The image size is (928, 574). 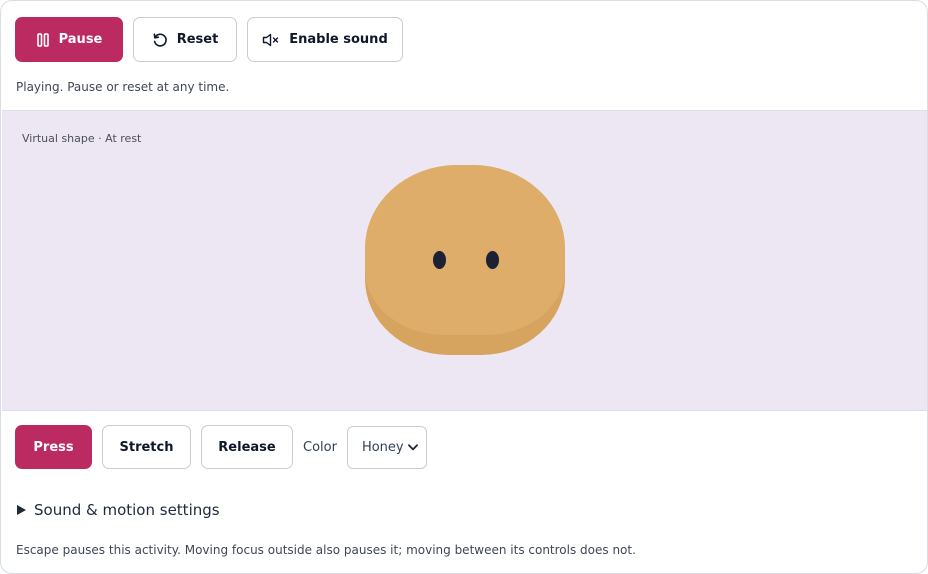 I want to click on virtual-shape-highlight, so click(x=465, y=250).